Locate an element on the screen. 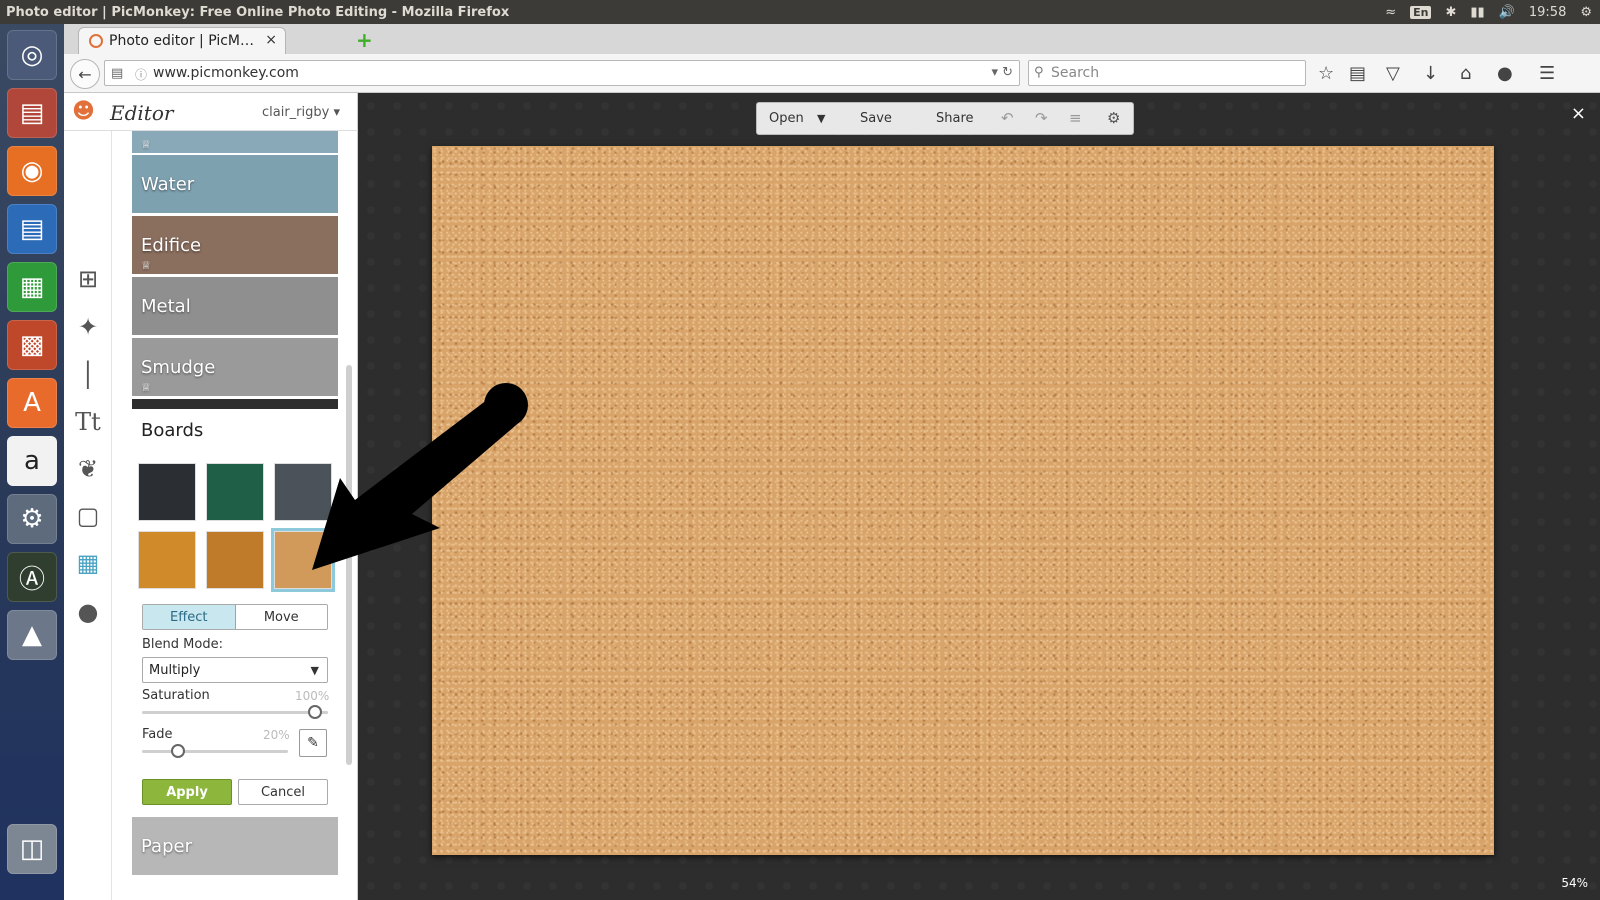 The width and height of the screenshot is (1600, 900). browser-tab-bar: Photo editor | PicM… × + is located at coordinates (832, 39).